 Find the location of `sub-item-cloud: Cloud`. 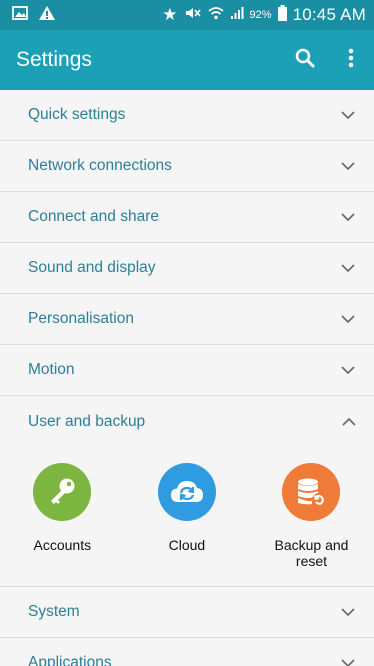

sub-item-cloud: Cloud is located at coordinates (187, 516).